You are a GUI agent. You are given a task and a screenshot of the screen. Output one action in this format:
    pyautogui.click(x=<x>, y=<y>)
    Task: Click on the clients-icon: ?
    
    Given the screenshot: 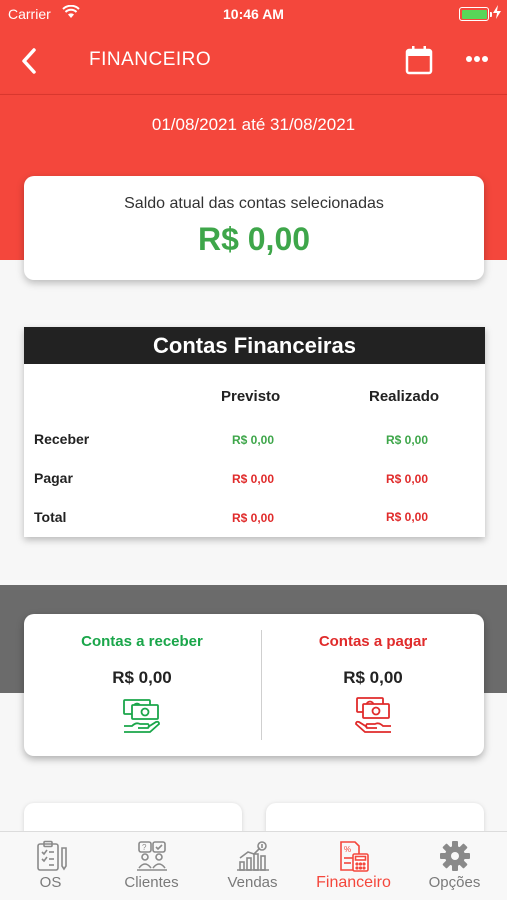 What is the action you would take?
    pyautogui.click(x=151, y=856)
    